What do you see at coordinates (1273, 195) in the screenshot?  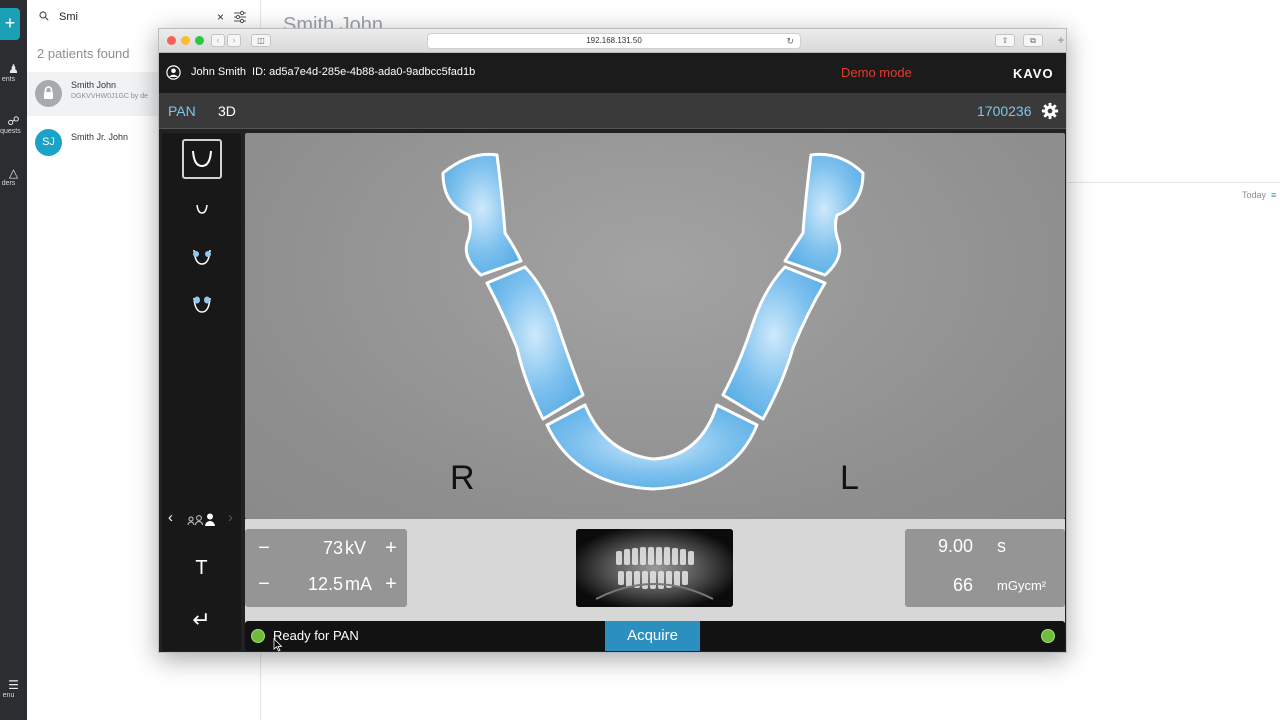 I see `filter-icon: ≡` at bounding box center [1273, 195].